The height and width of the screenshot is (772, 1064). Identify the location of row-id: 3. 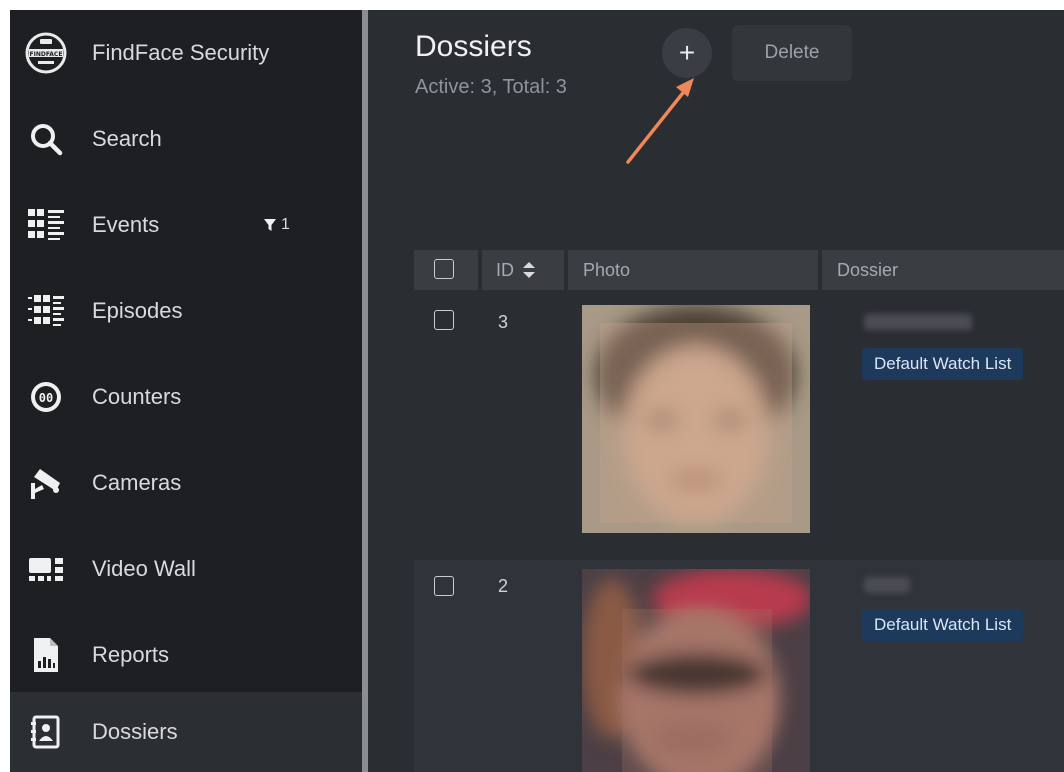
(503, 322).